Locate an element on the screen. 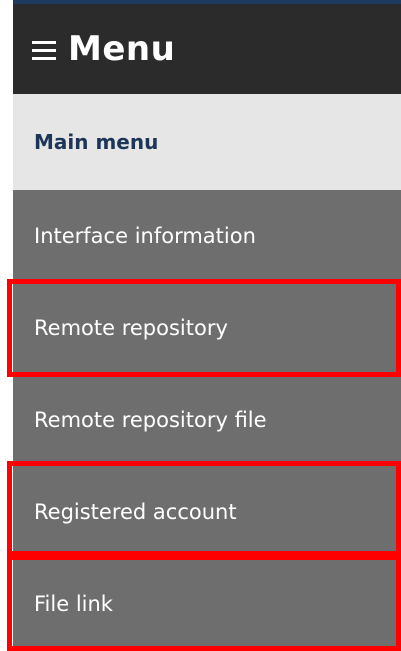 This screenshot has width=401, height=651. menu-item-label: Remote repository is located at coordinates (131, 327).